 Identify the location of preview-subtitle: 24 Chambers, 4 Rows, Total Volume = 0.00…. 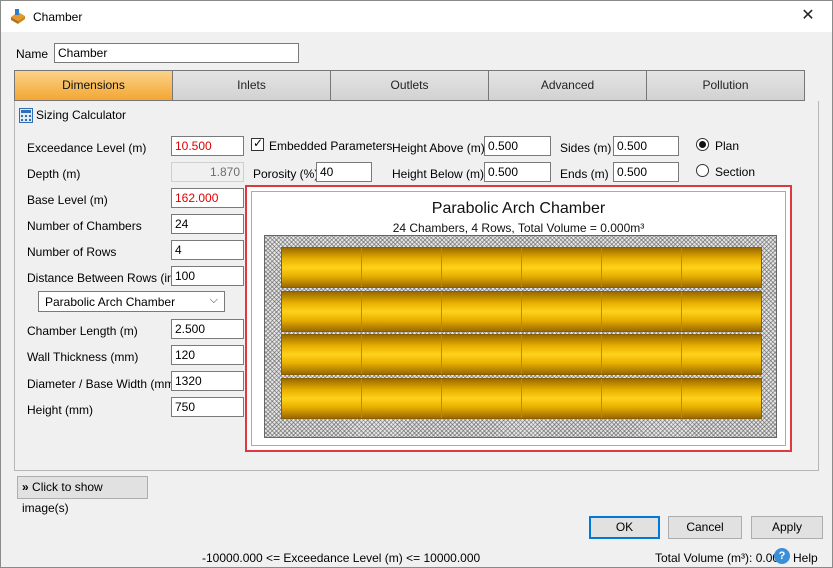
(518, 228).